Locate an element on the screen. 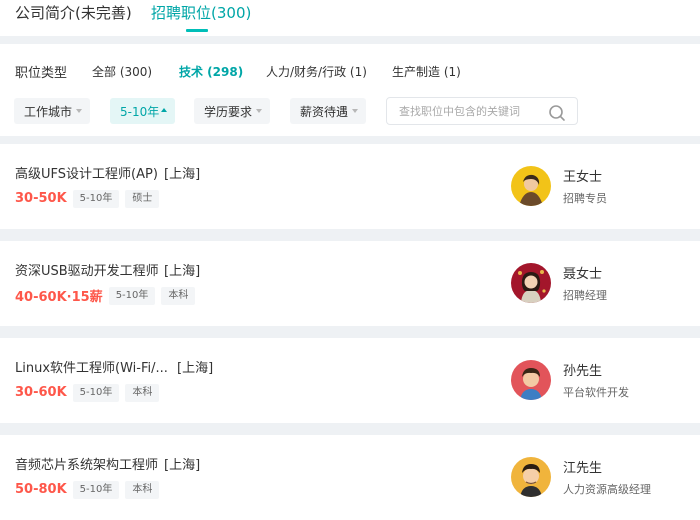  job-meta: 50-80K 5-10年 本科 is located at coordinates (90, 489).